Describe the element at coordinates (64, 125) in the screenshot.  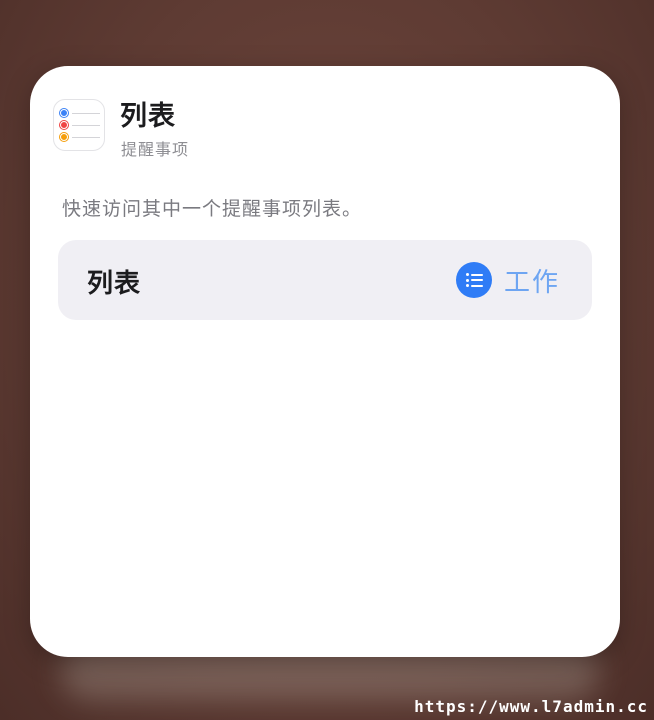
I see `red-dot-icon` at that location.